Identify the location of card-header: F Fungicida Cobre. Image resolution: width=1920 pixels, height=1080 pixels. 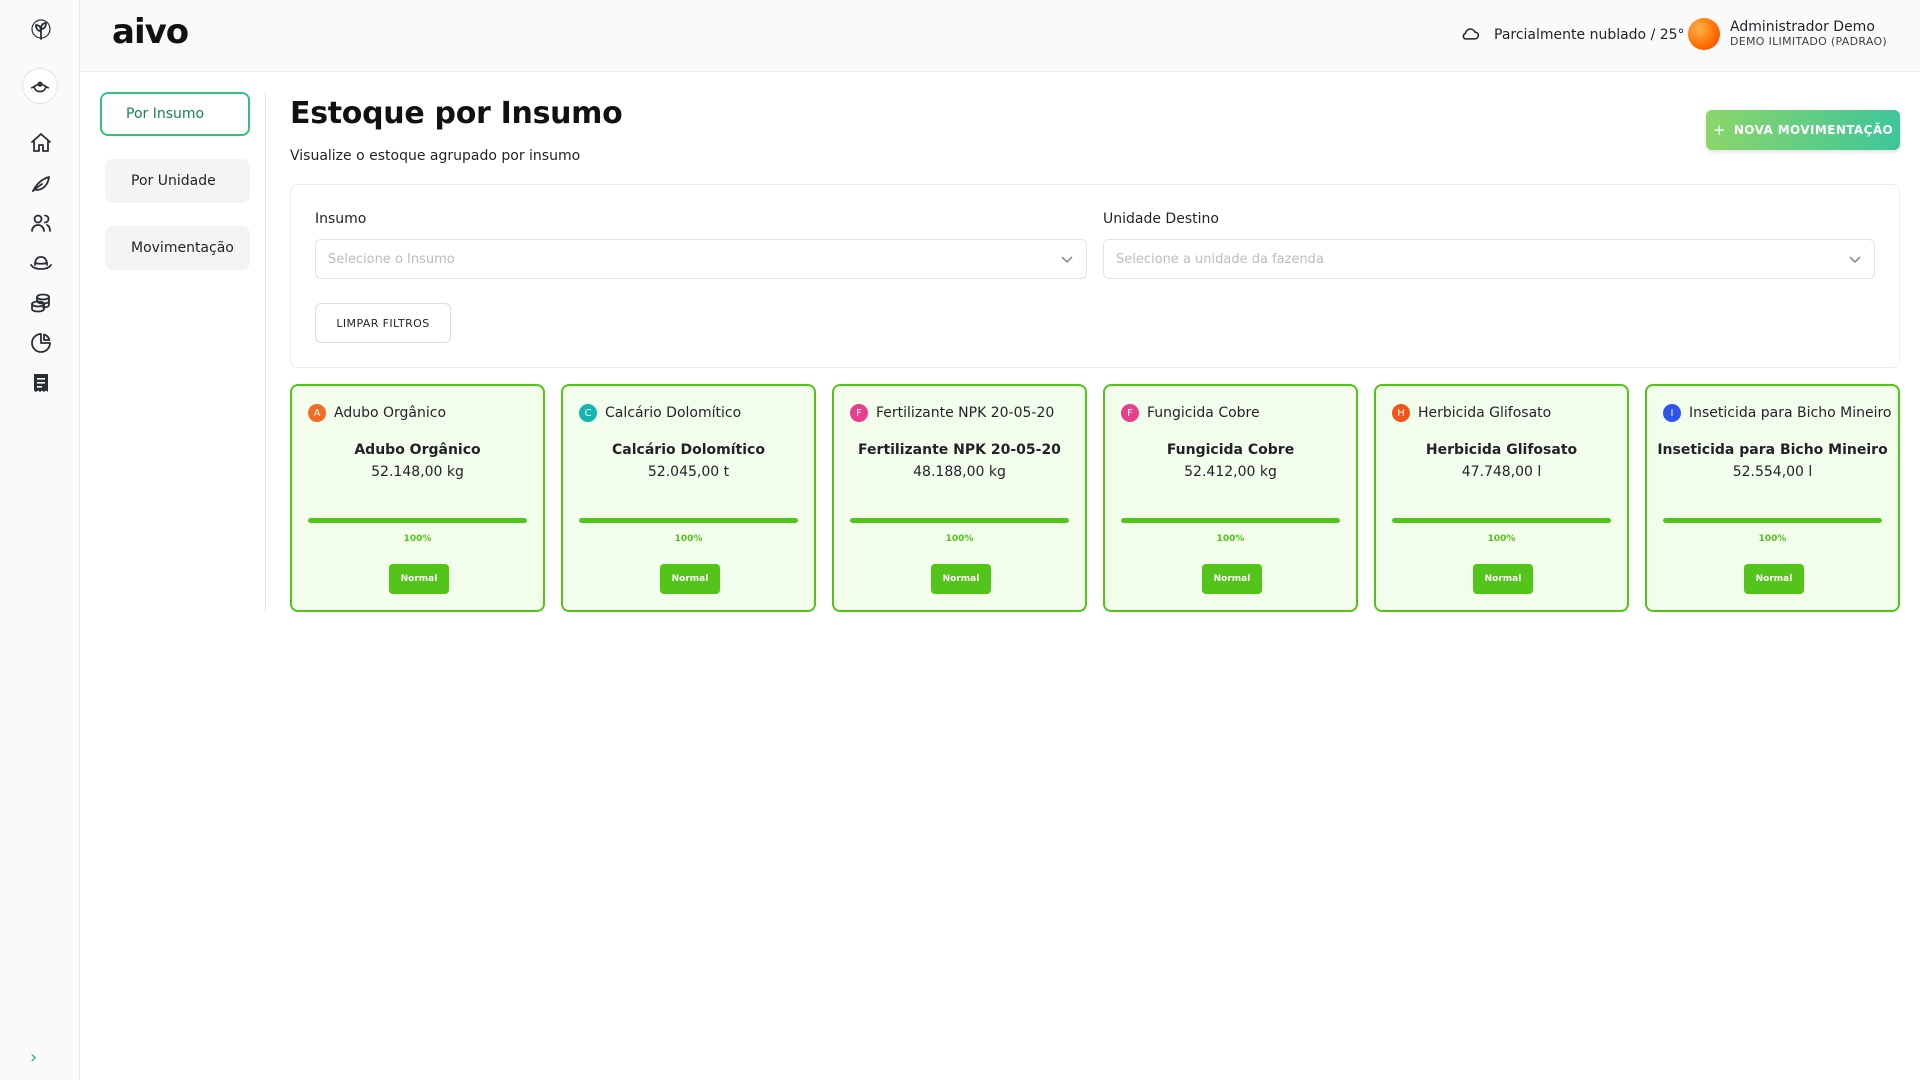
(1190, 413).